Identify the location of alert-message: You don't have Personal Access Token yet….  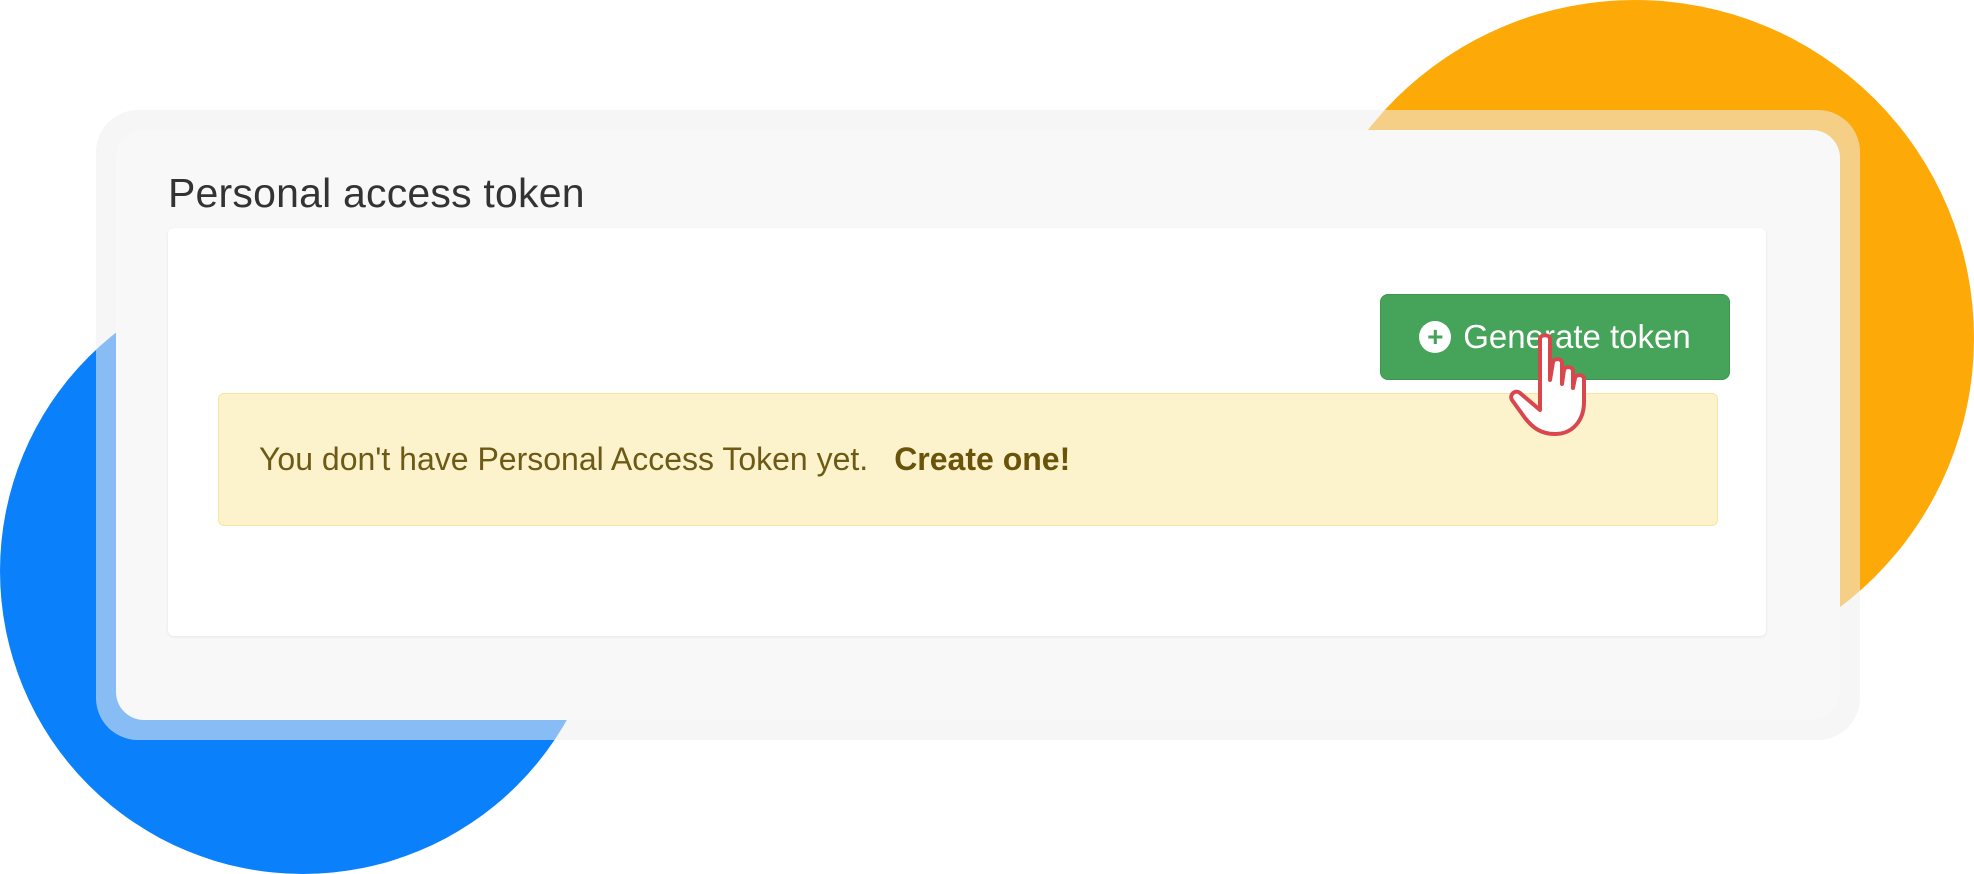
(564, 459).